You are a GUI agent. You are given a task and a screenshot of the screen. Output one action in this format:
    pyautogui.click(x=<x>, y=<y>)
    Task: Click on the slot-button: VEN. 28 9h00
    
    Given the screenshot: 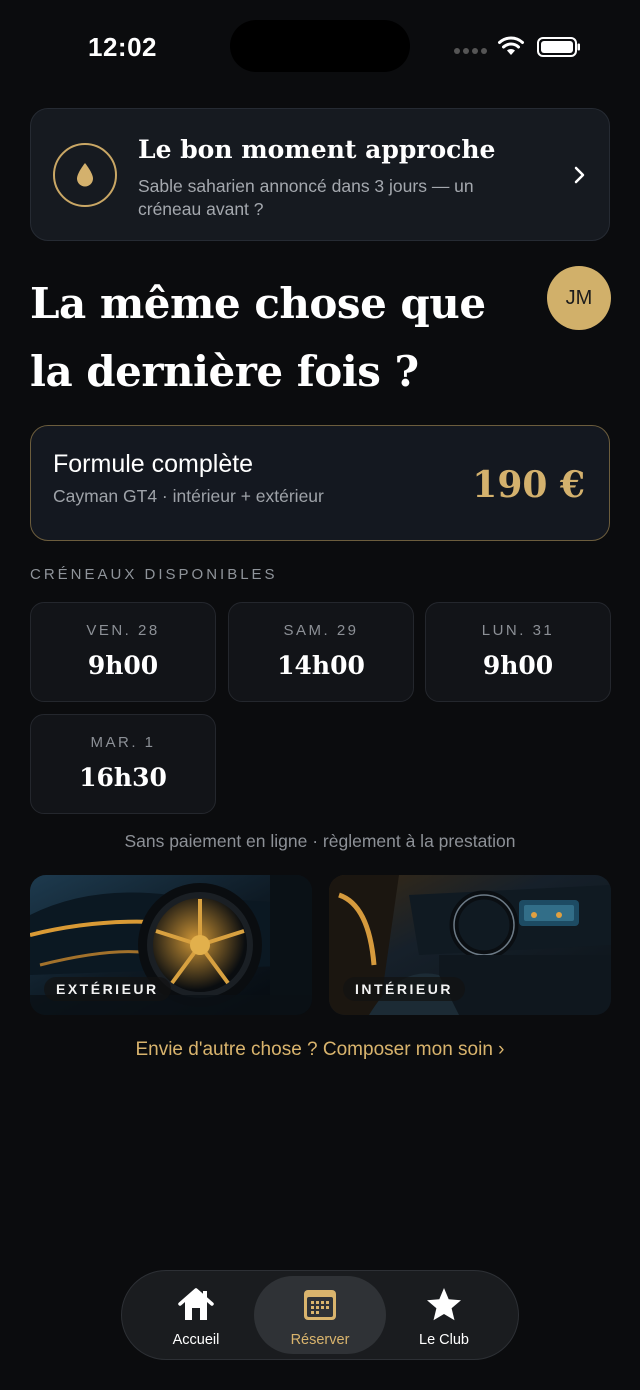 What is the action you would take?
    pyautogui.click(x=123, y=652)
    